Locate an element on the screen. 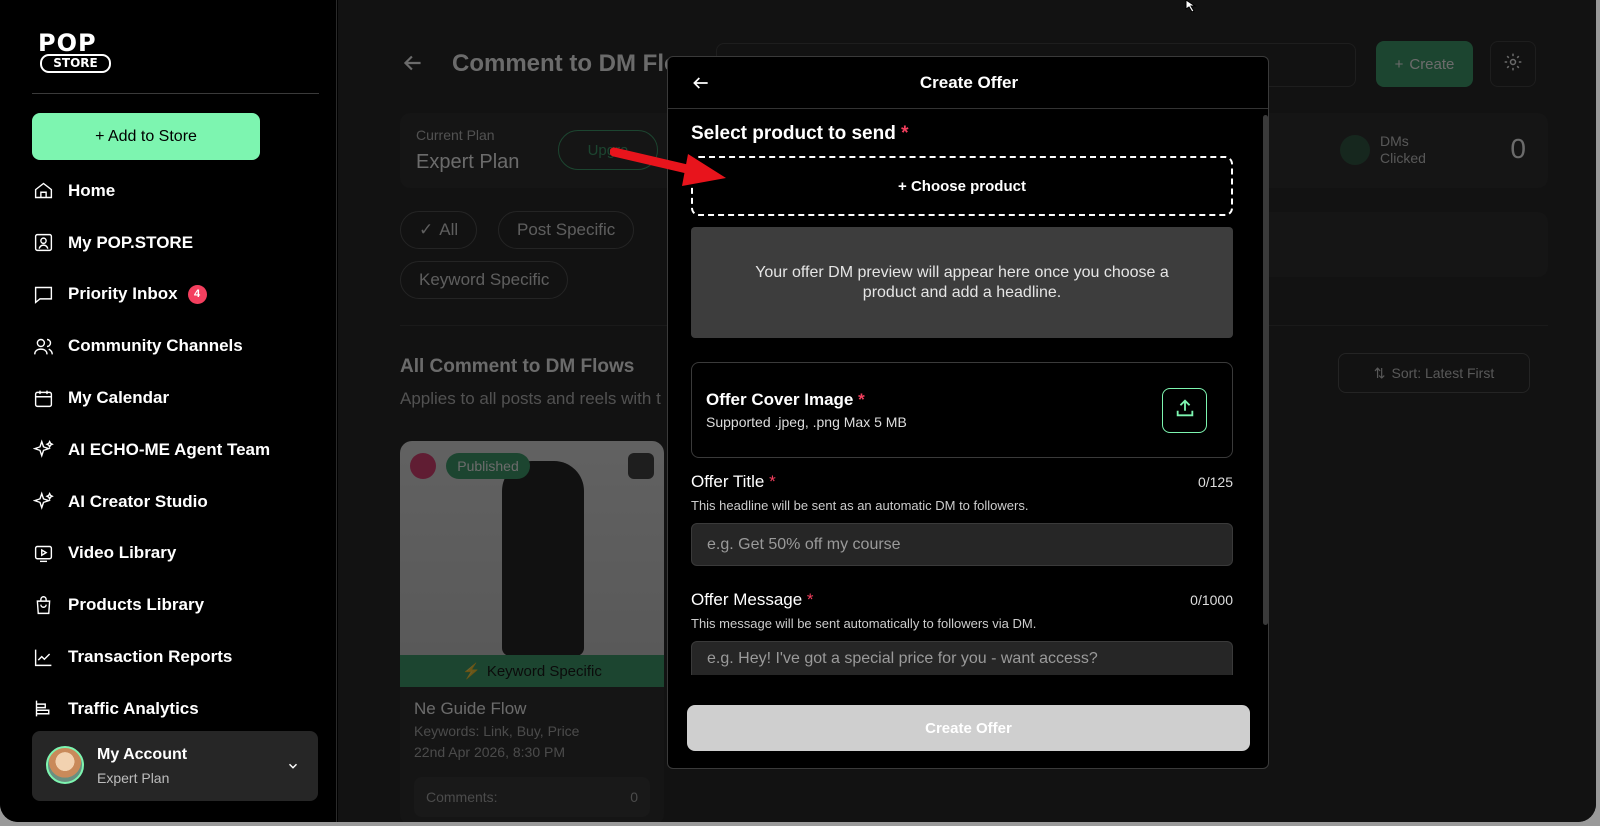 The image size is (1600, 826). sort-label: Sort: Latest First is located at coordinates (1443, 373).